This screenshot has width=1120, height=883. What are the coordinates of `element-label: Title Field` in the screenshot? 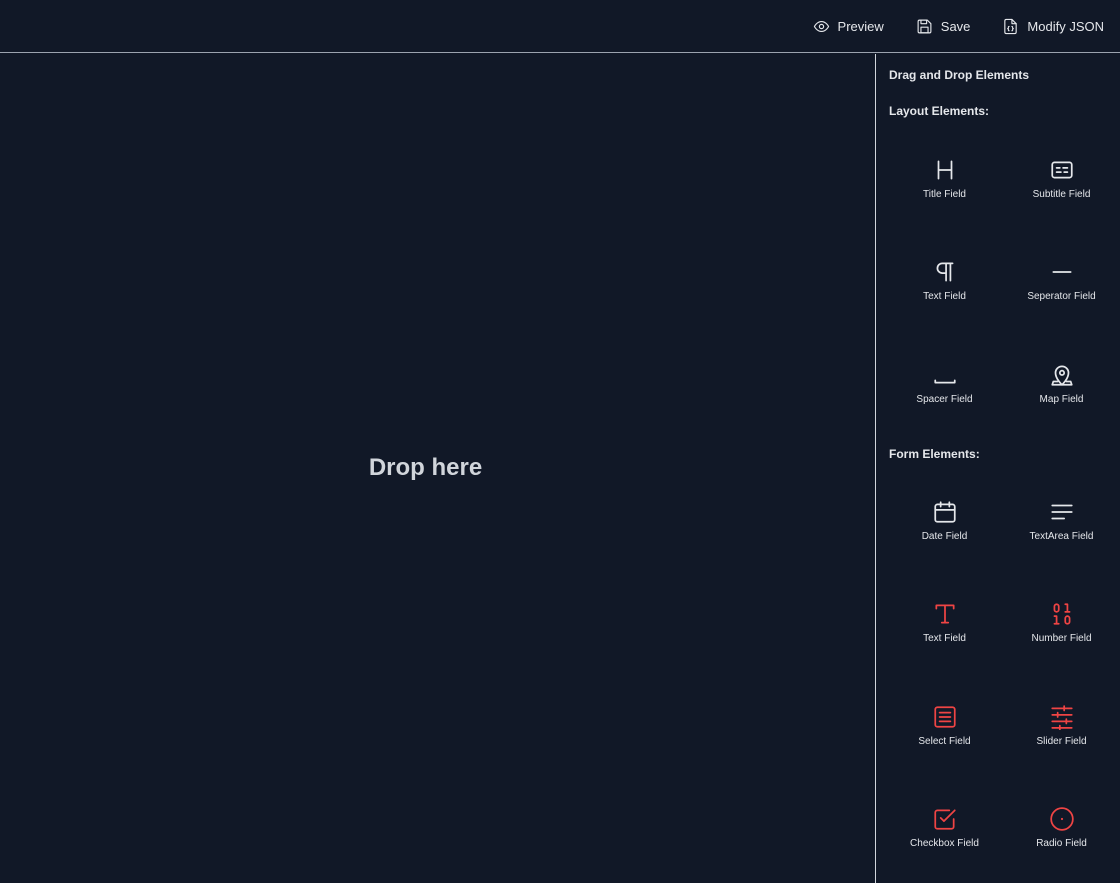 It's located at (944, 194).